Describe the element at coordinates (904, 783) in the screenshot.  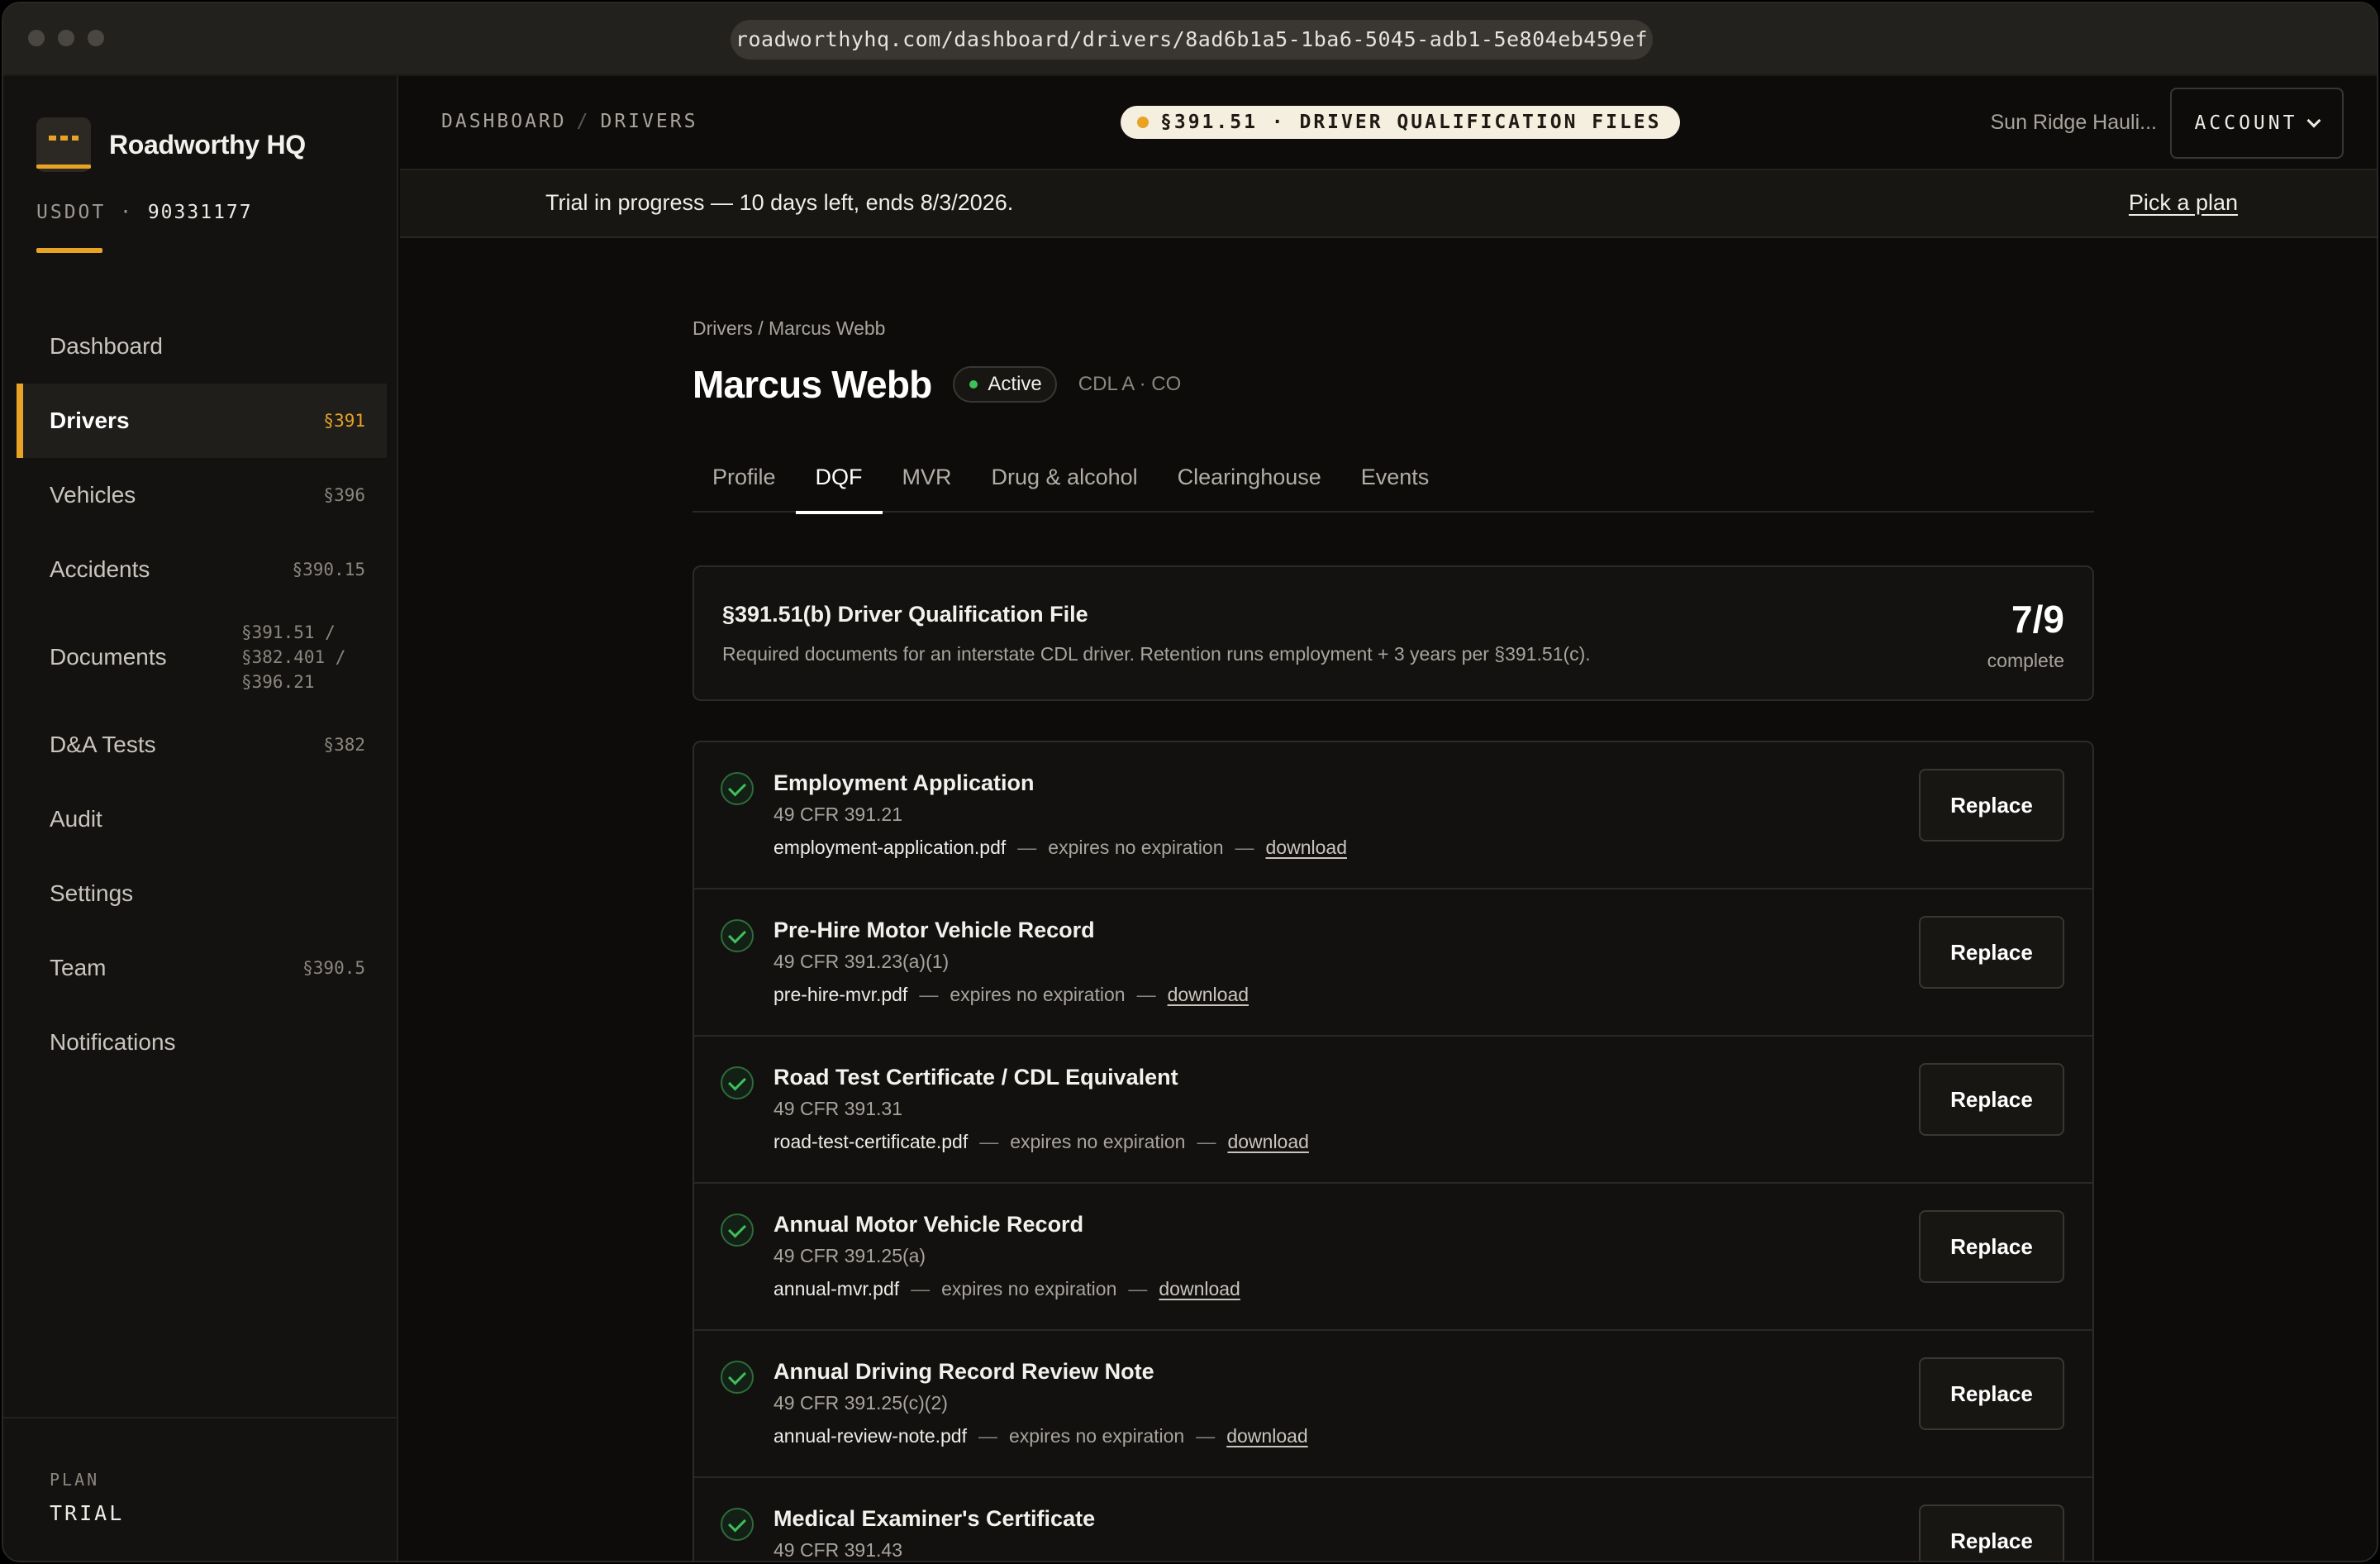
I see `document-title: Employment Application` at that location.